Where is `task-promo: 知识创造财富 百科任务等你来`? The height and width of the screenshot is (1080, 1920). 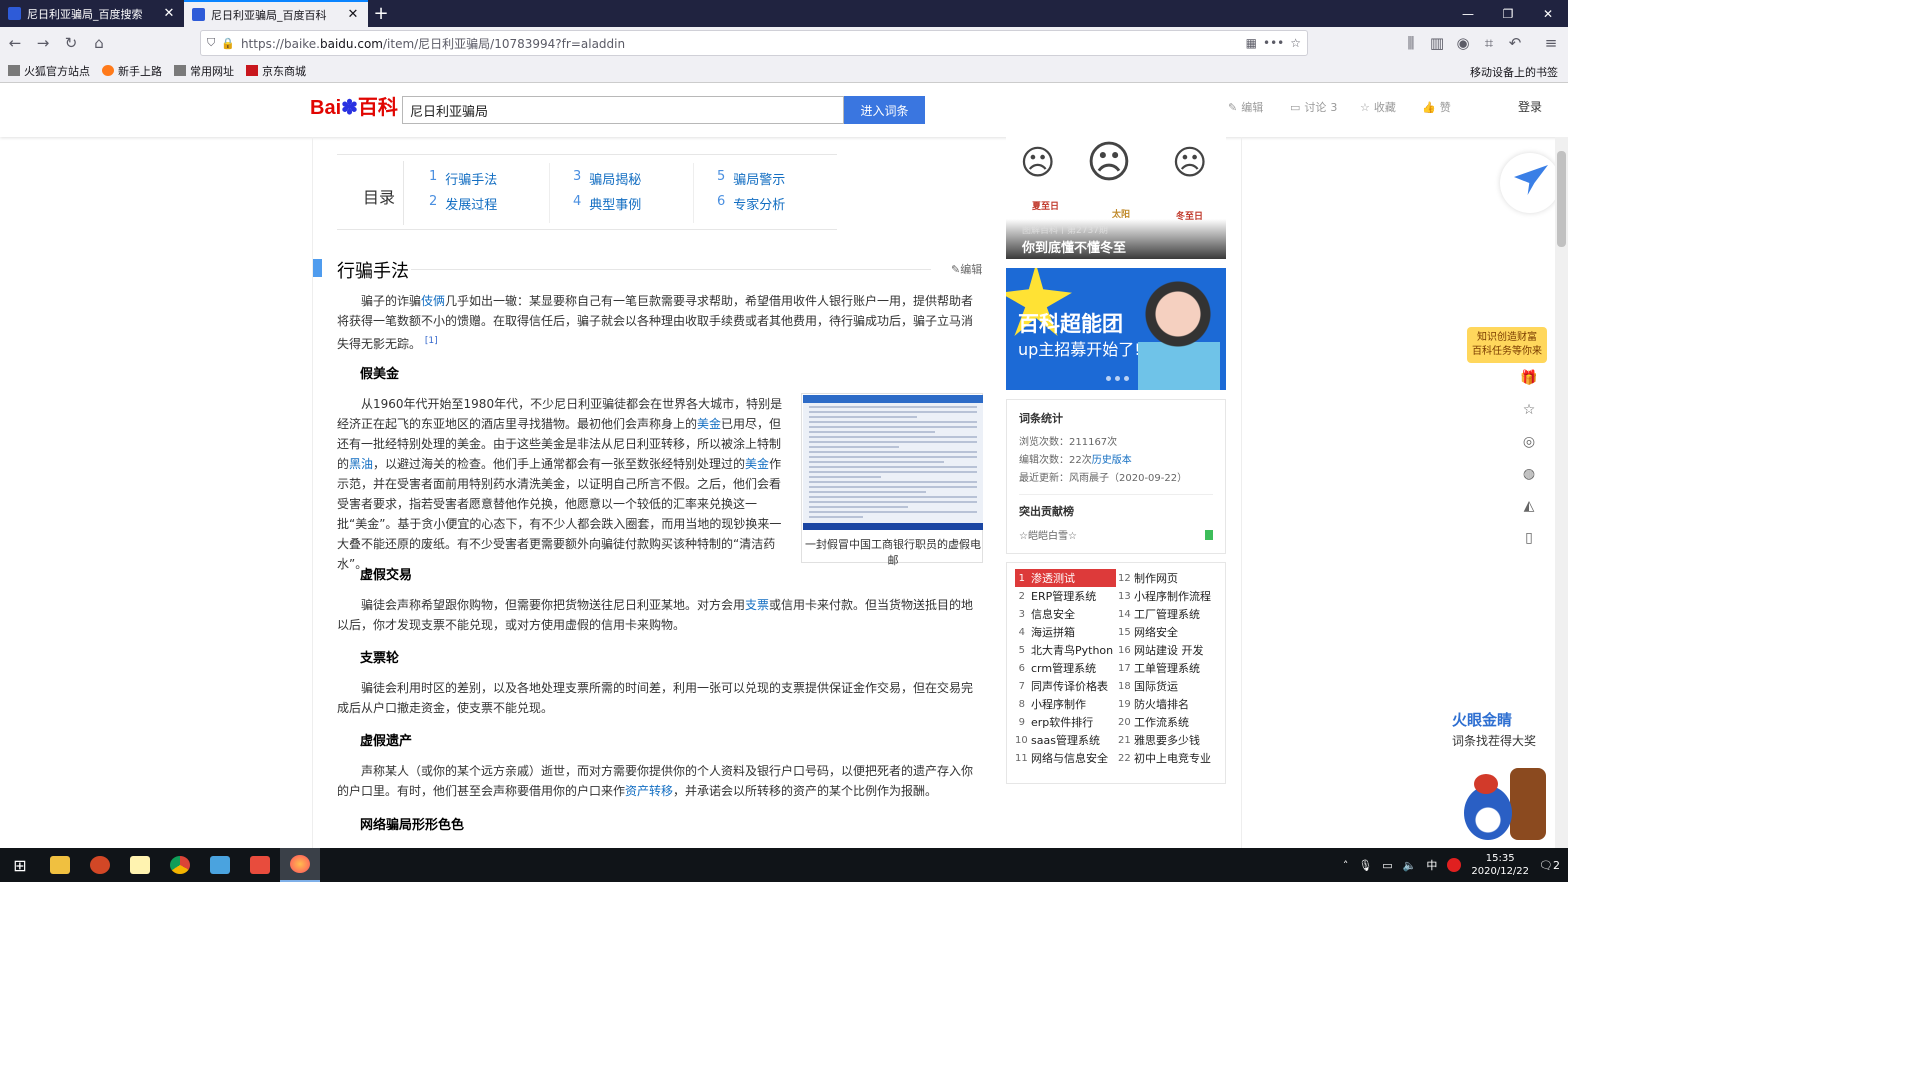 task-promo: 知识创造财富 百科任务等你来 is located at coordinates (1507, 345).